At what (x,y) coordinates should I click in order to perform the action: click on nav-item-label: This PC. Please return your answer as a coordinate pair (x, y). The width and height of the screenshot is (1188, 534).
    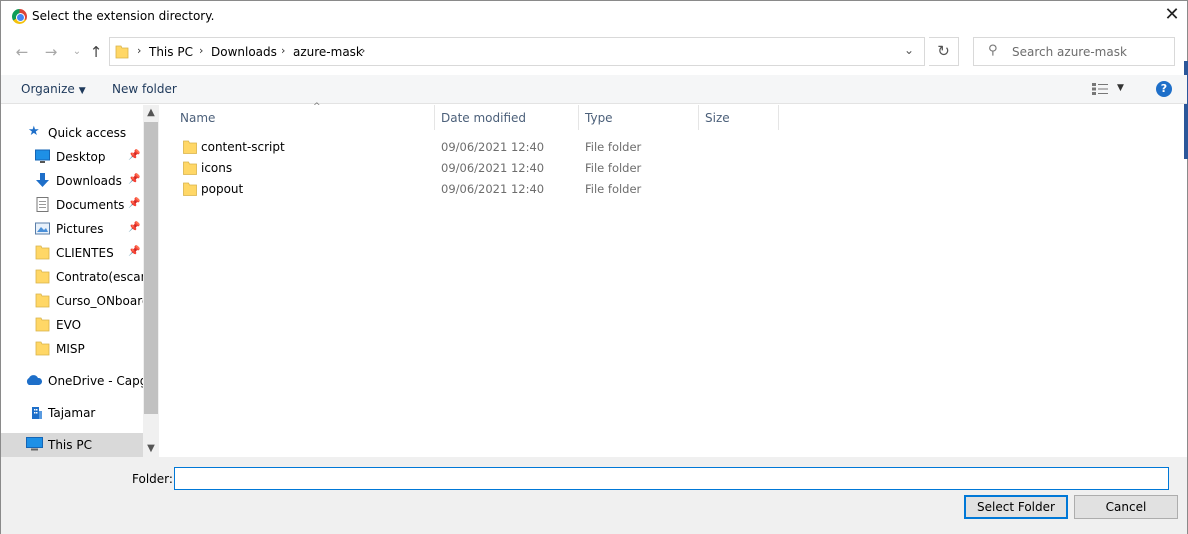
    Looking at the image, I should click on (70, 445).